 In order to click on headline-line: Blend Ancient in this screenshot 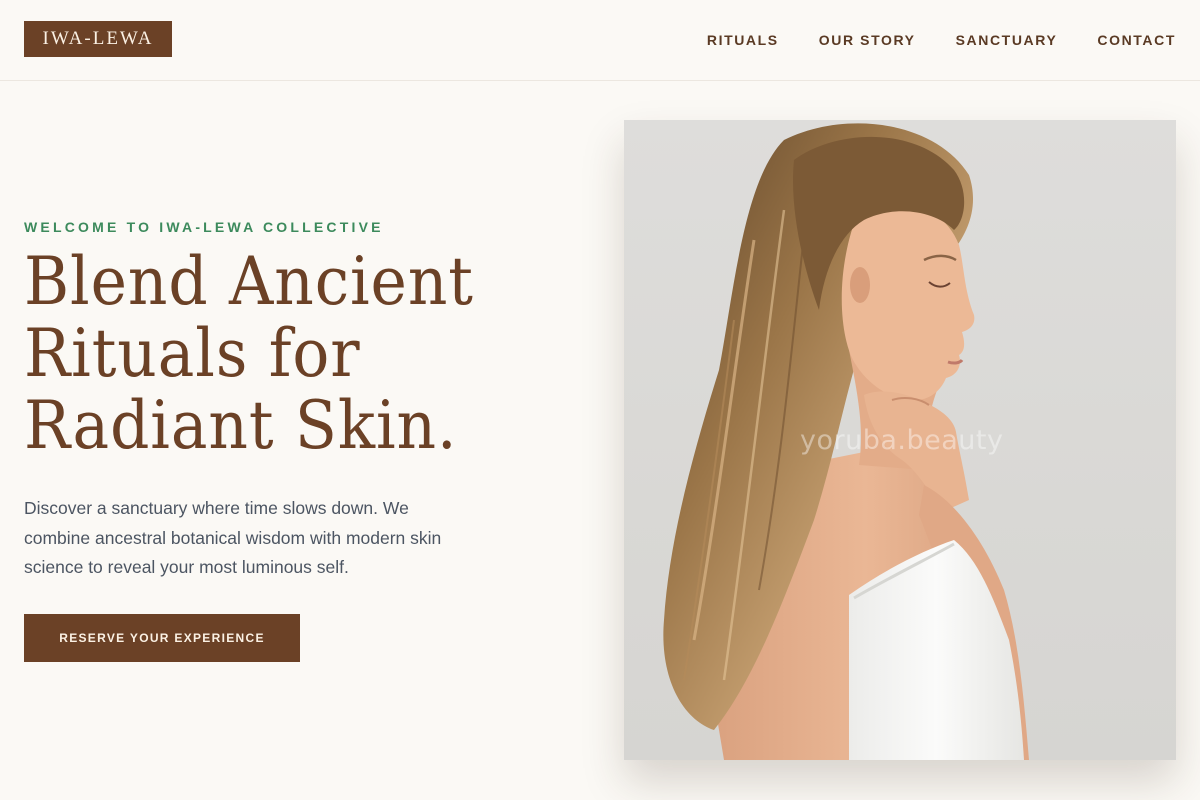, I will do `click(249, 281)`.